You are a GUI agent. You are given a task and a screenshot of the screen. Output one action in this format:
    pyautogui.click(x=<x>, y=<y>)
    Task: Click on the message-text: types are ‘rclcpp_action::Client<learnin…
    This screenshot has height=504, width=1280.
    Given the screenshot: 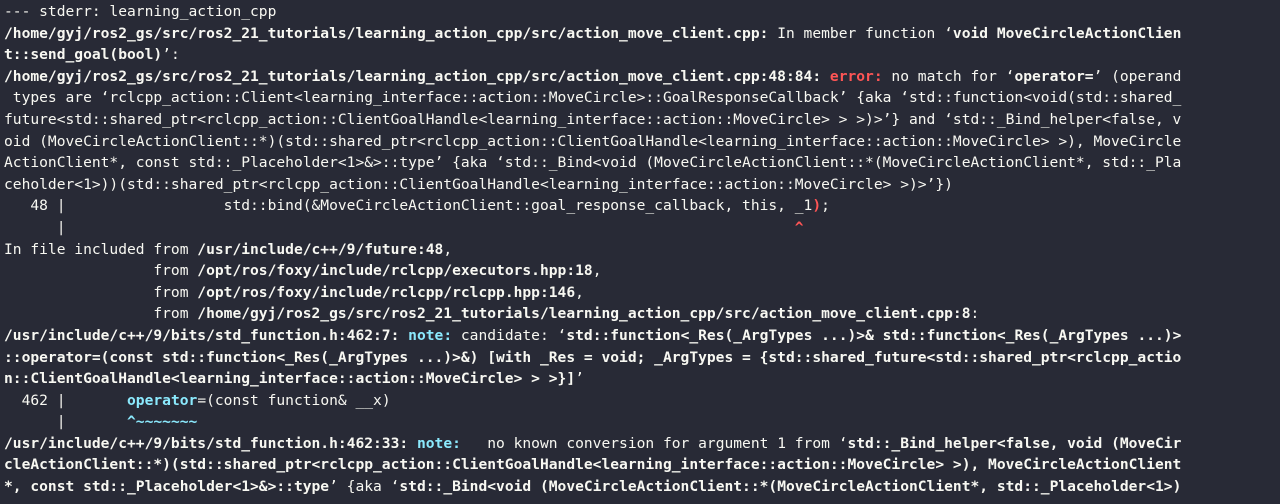 What is the action you would take?
    pyautogui.click(x=593, y=98)
    